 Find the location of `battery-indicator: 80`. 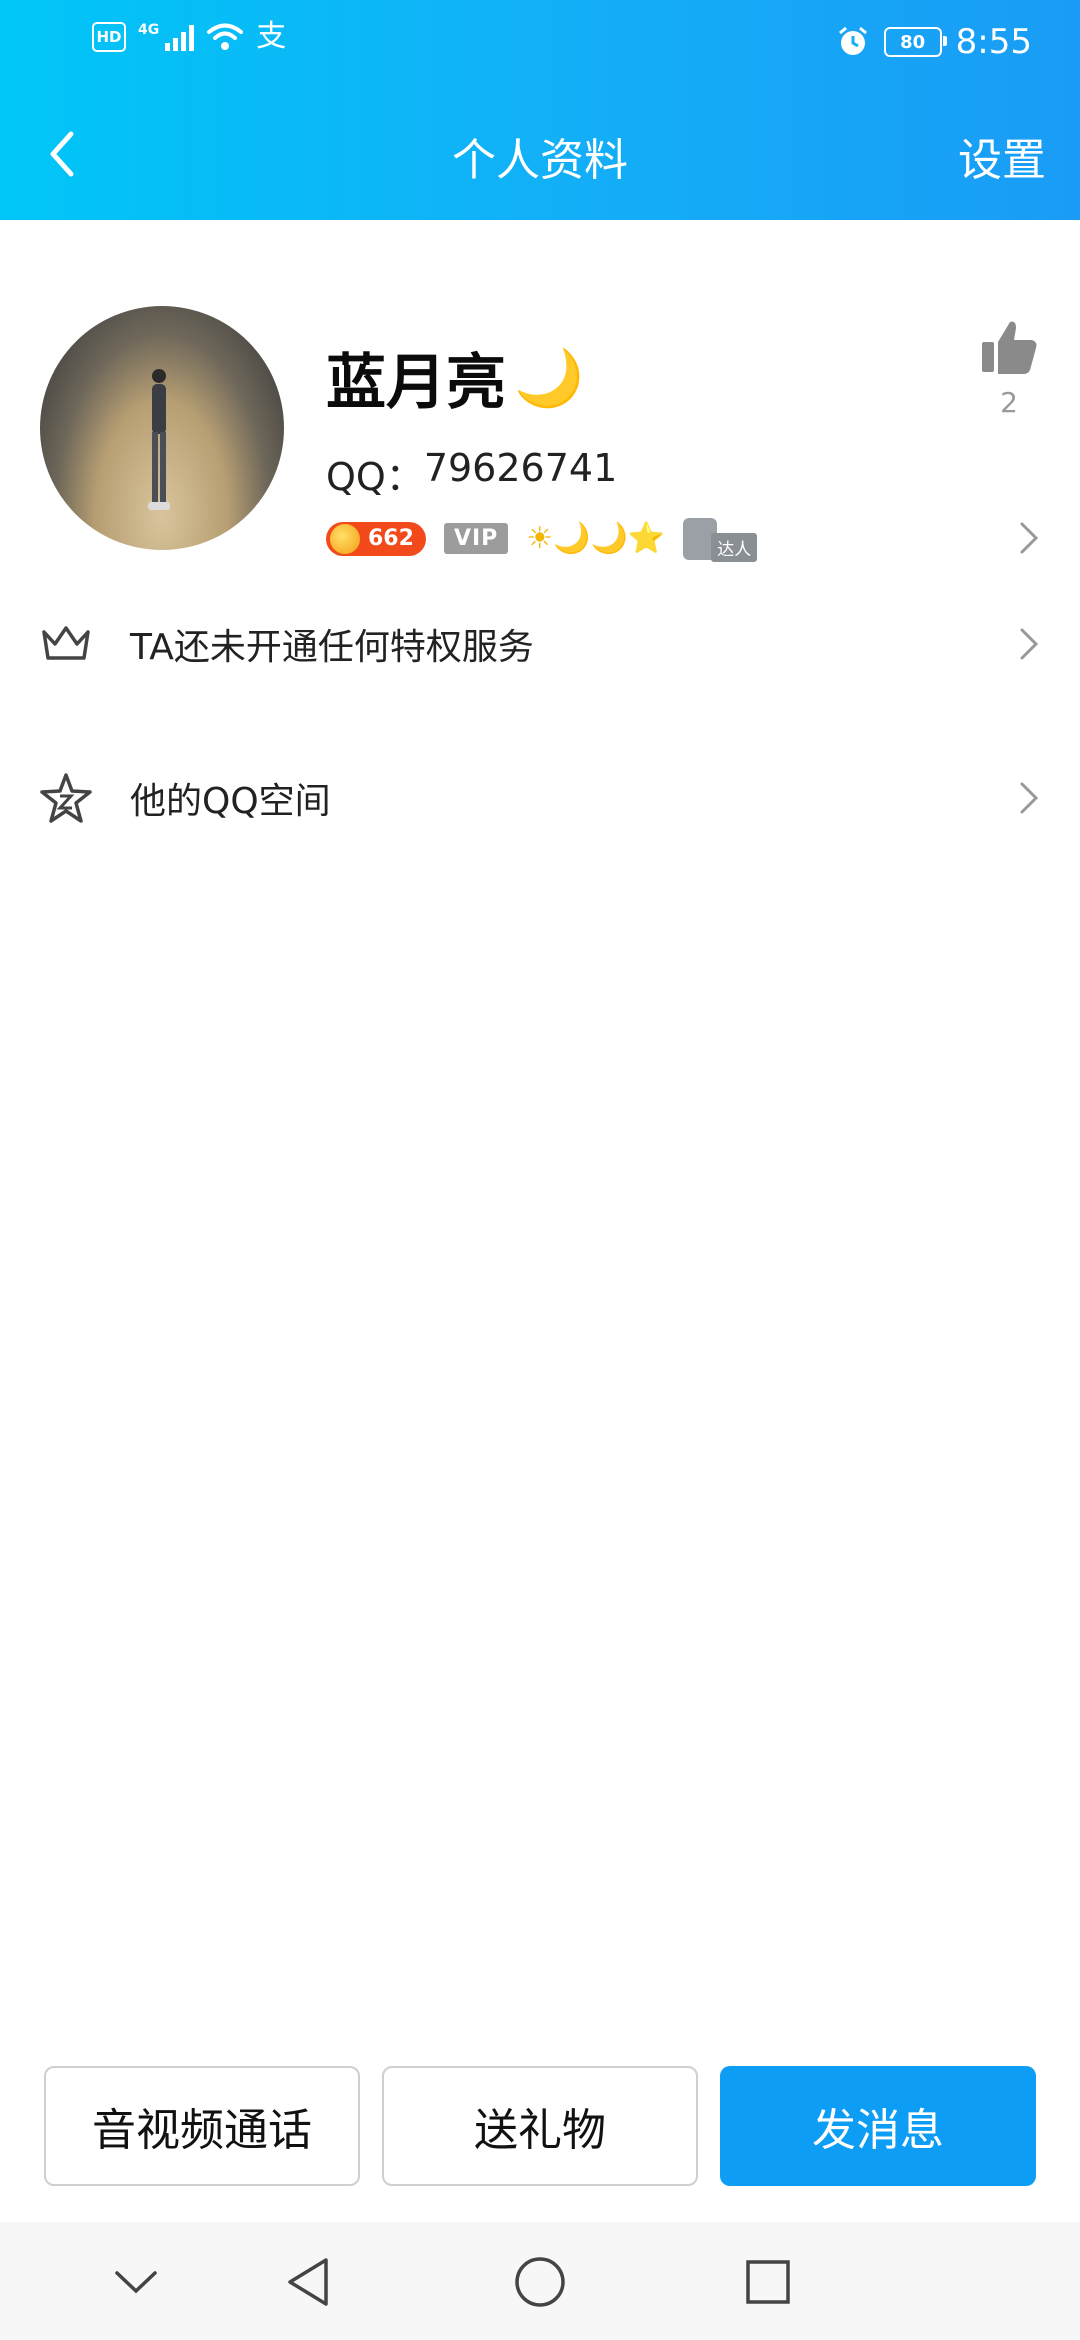

battery-indicator: 80 is located at coordinates (915, 42).